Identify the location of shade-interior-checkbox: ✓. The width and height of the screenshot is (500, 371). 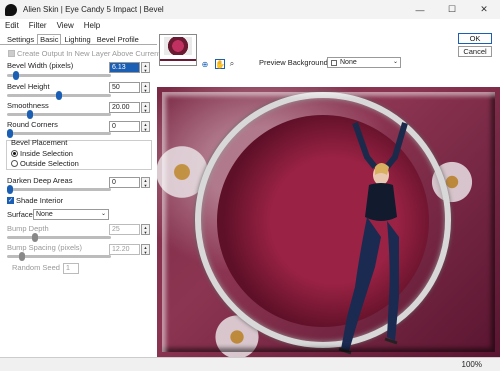
(10, 200).